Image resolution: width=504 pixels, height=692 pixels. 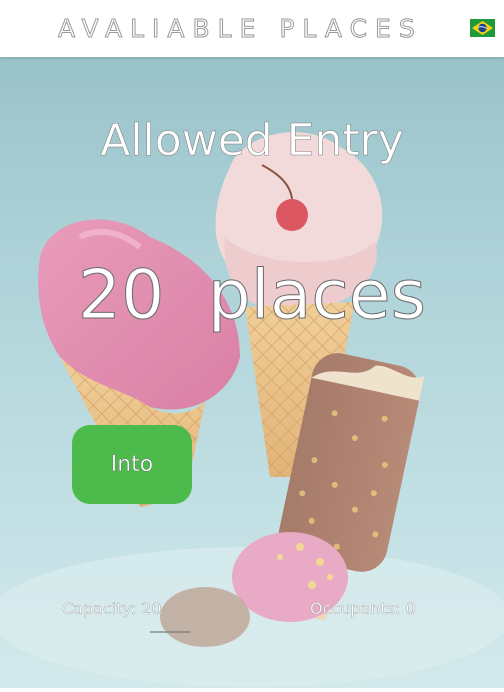 What do you see at coordinates (132, 464) in the screenshot?
I see `into-button: Into` at bounding box center [132, 464].